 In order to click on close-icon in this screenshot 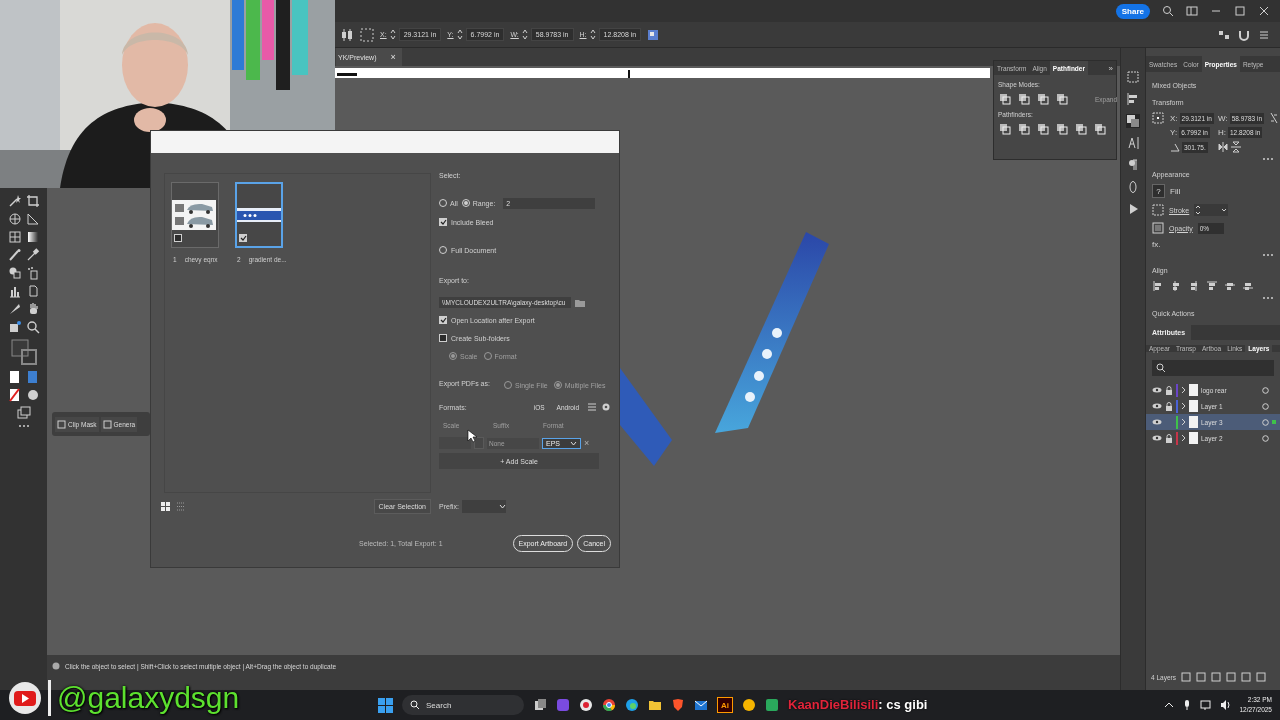, I will do `click(1264, 11)`.